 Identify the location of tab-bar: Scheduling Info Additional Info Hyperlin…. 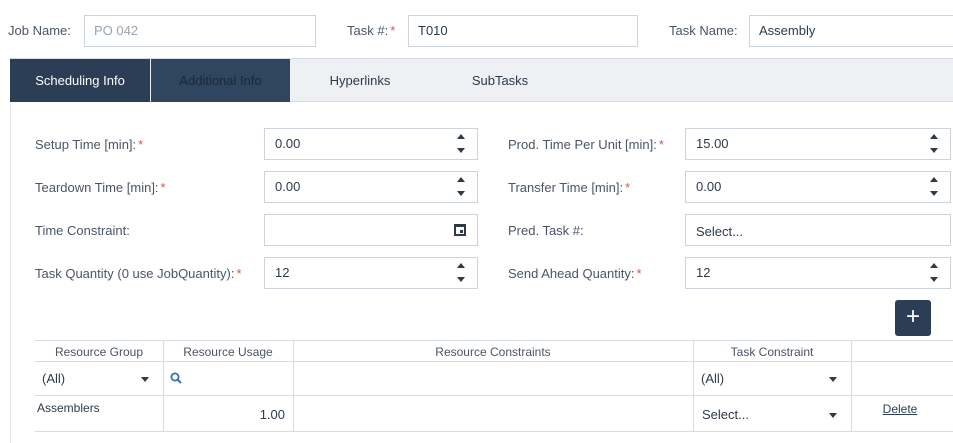
(481, 80).